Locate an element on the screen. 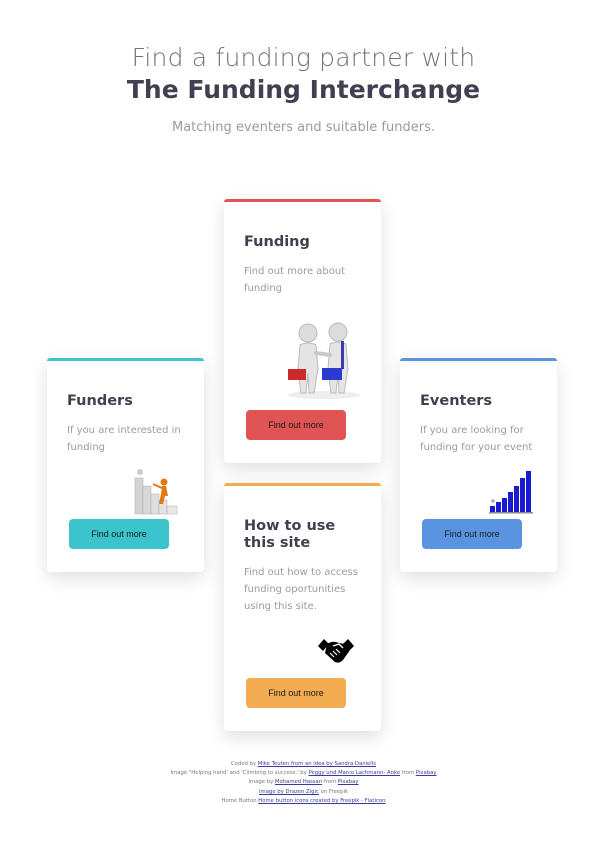 The width and height of the screenshot is (607, 858). hero-title-line1: Find a funding partner with is located at coordinates (303, 57).